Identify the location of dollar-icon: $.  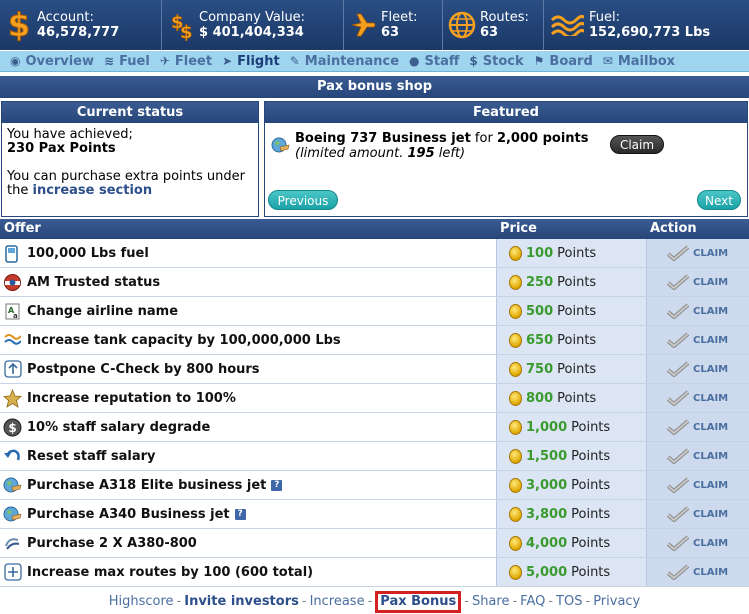
(19, 25).